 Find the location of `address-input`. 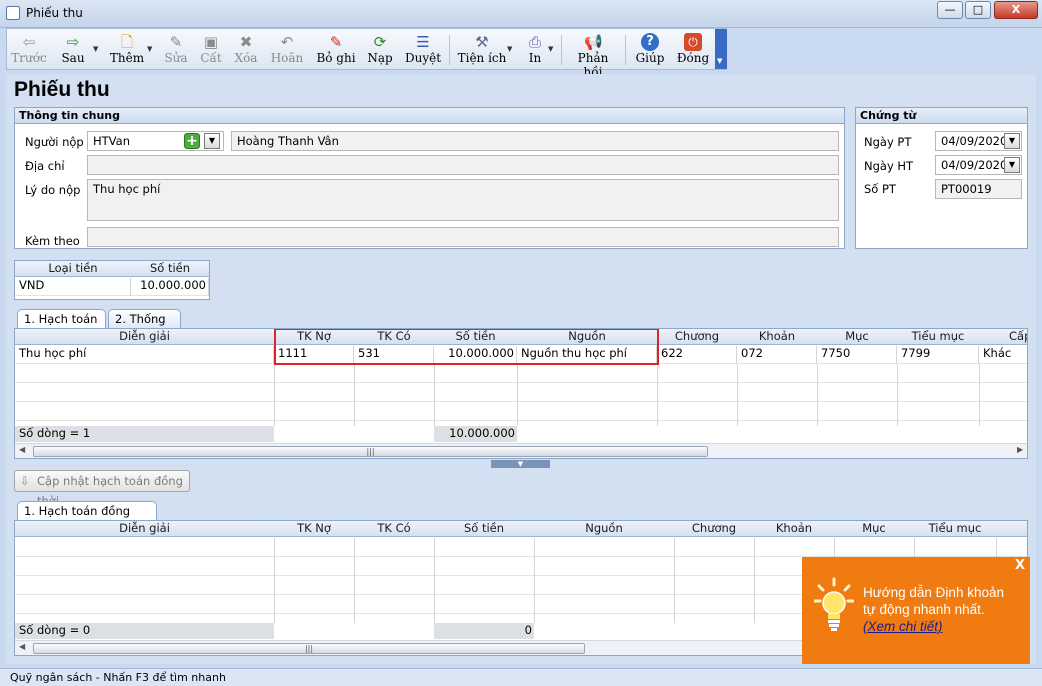

address-input is located at coordinates (463, 165).